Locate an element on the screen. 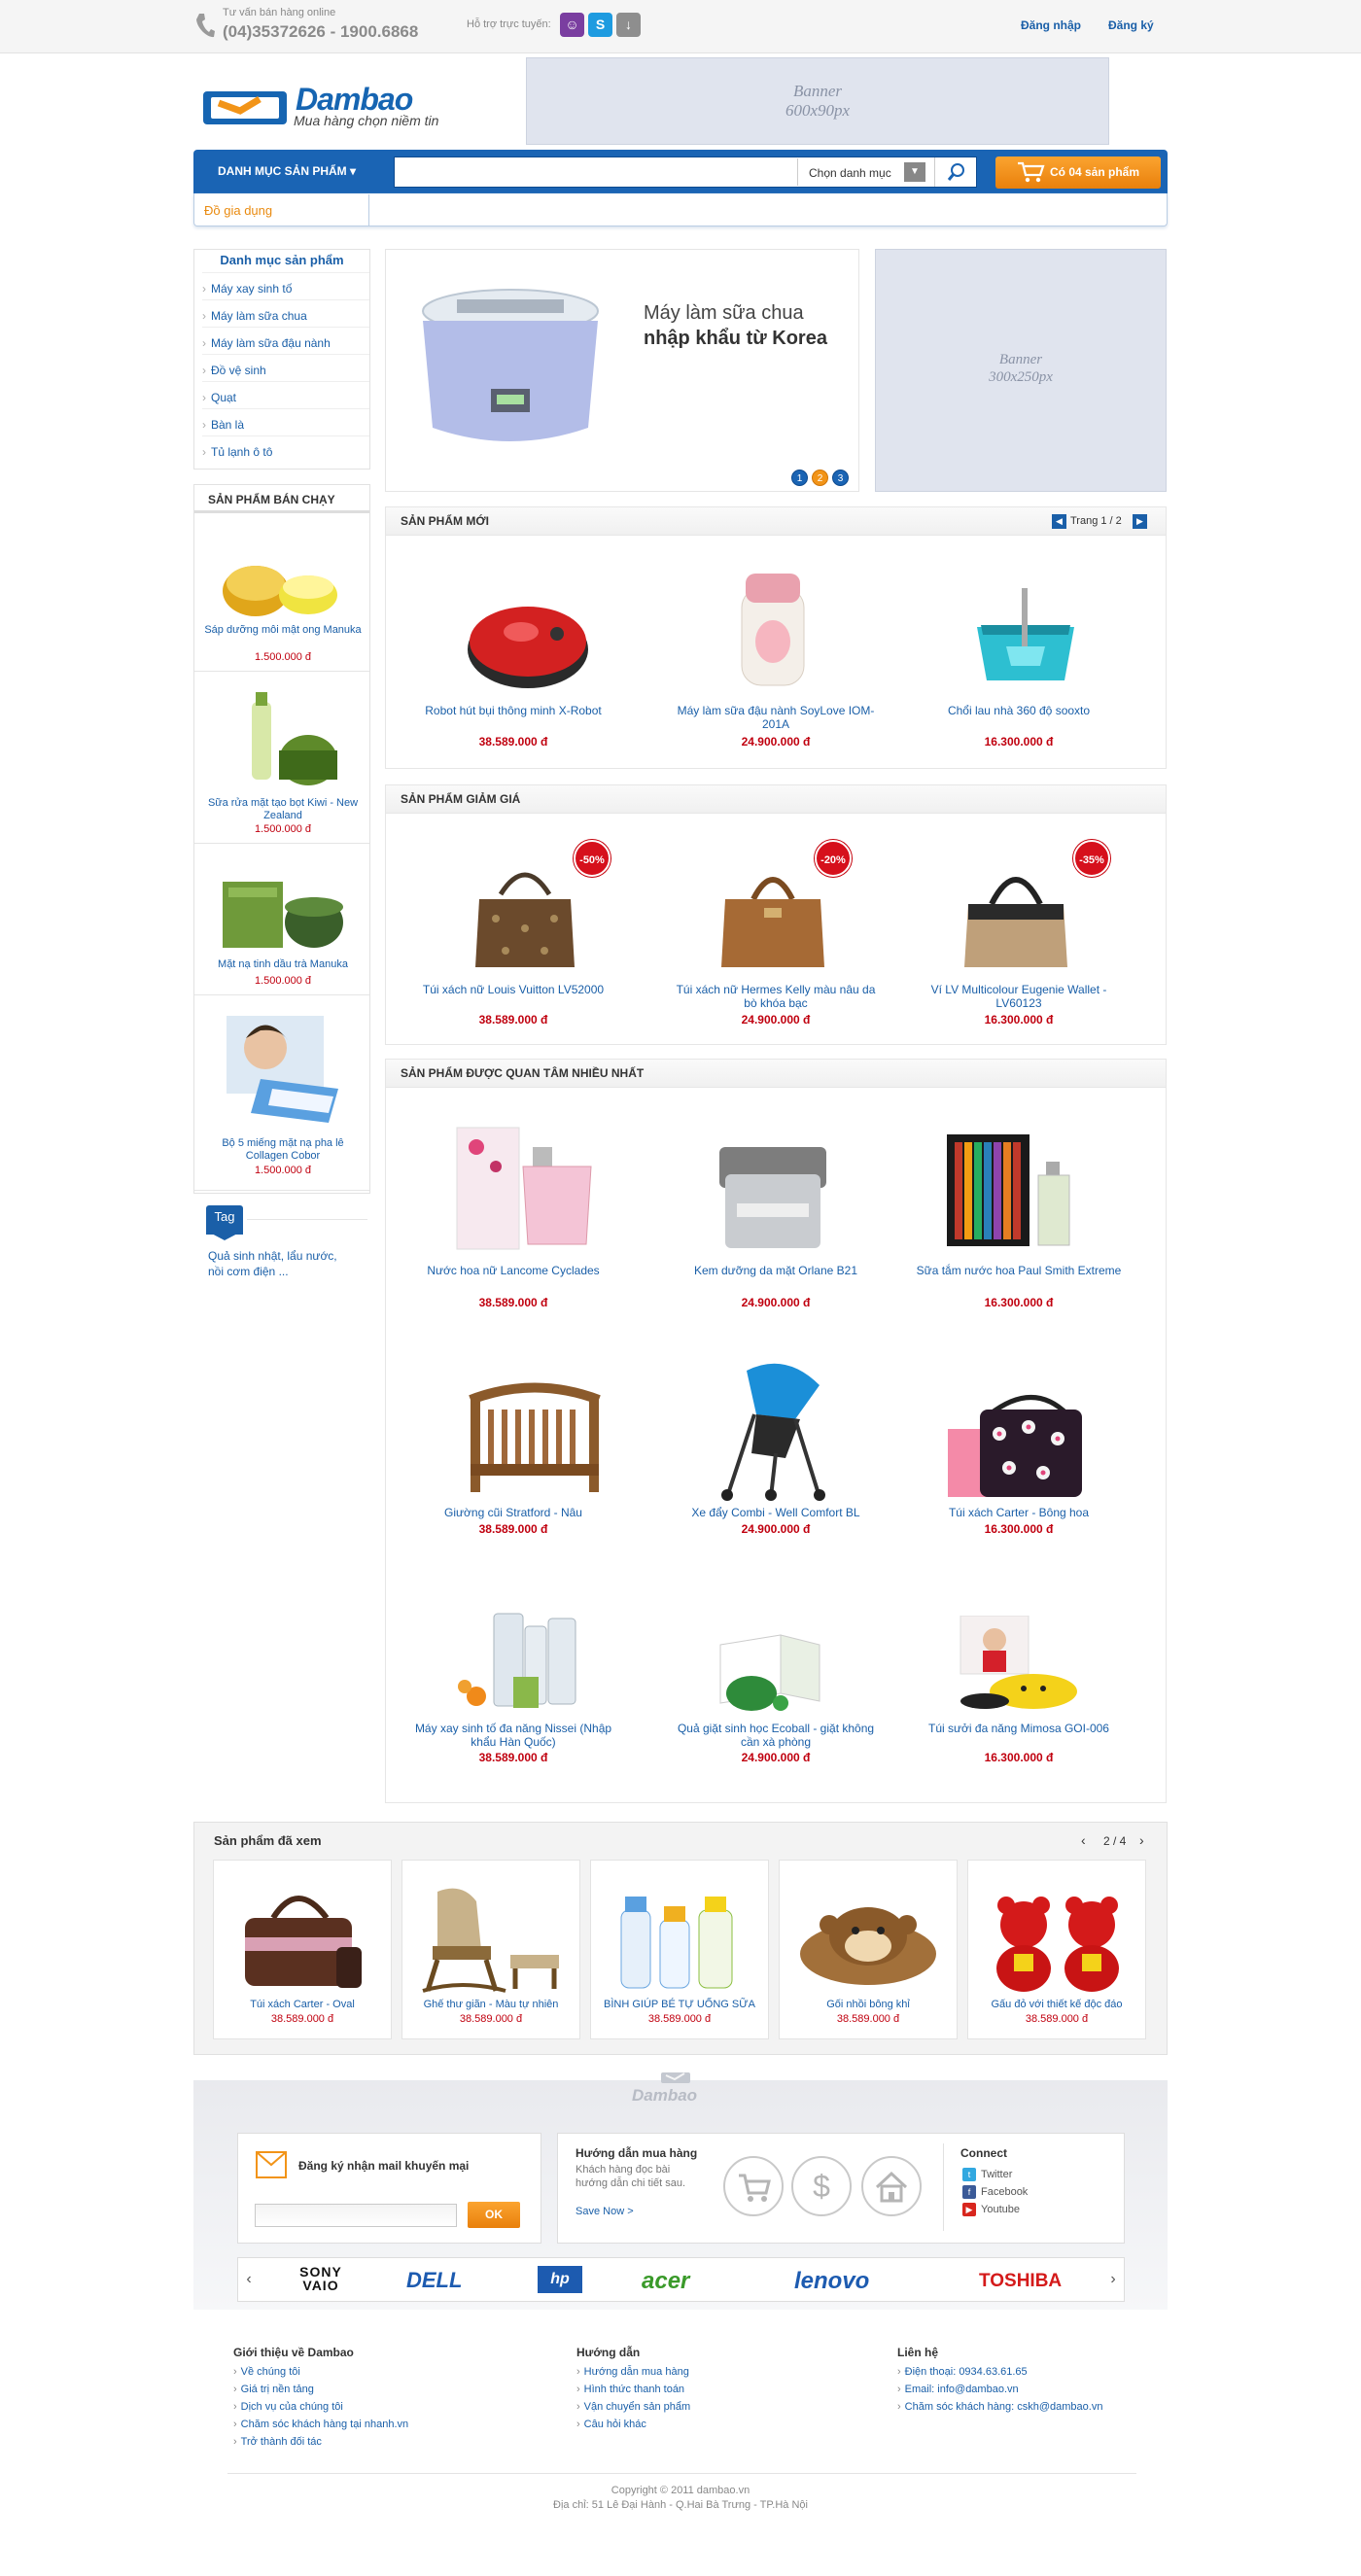 This screenshot has height=2576, width=1361. footer-link: › Trở thành đối tác is located at coordinates (277, 2442).